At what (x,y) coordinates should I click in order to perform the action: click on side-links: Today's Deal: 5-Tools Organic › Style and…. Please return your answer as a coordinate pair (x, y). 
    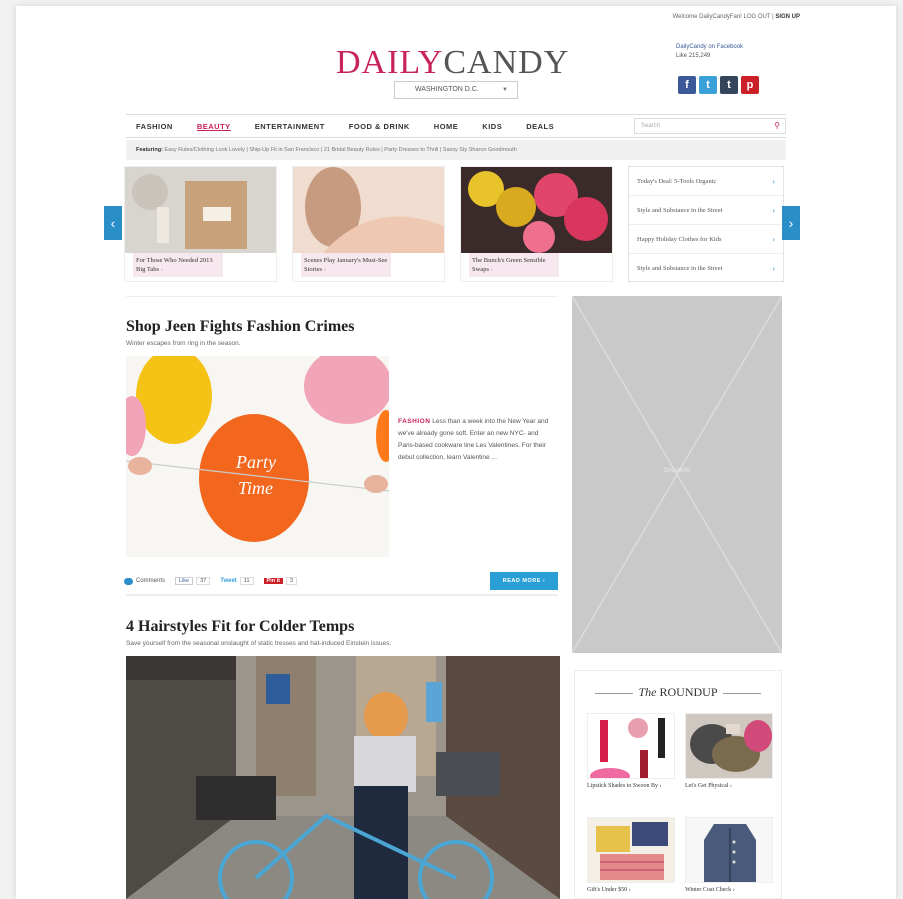
    Looking at the image, I should click on (706, 224).